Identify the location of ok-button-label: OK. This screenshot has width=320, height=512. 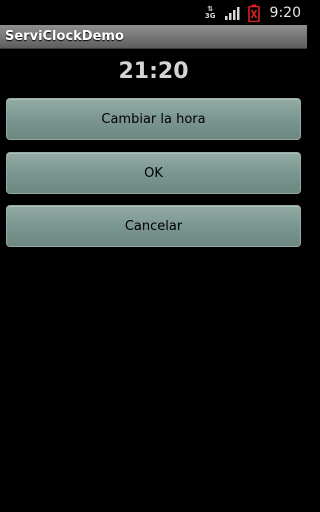
(153, 173).